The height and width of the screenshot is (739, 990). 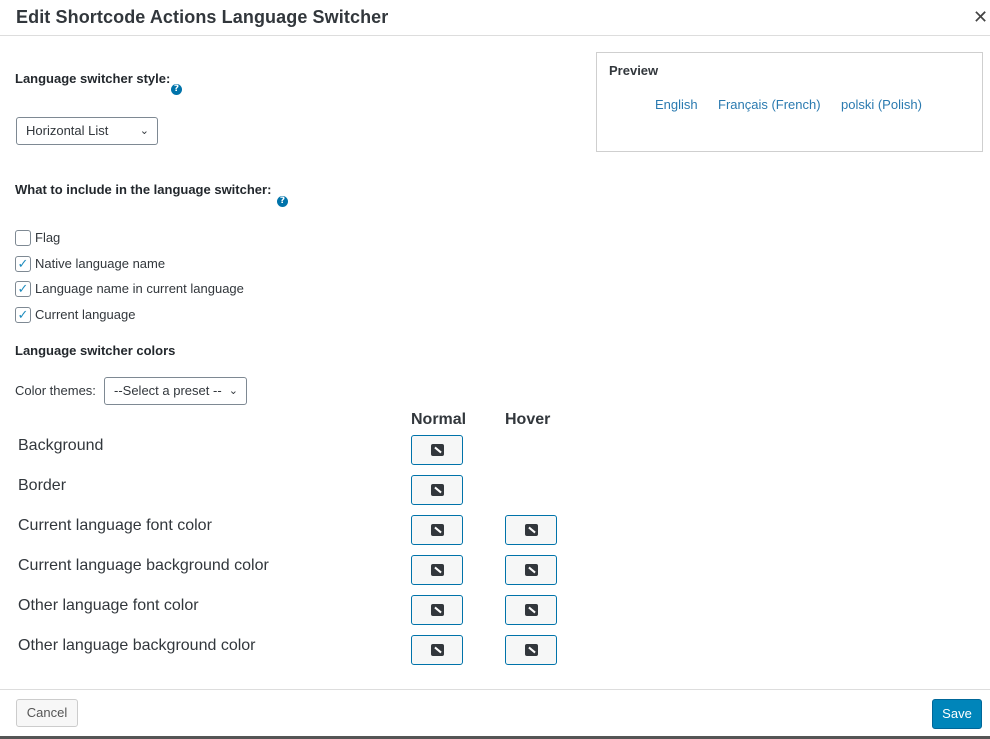 I want to click on row-label-current-background: Current language background color, so click(x=143, y=565).